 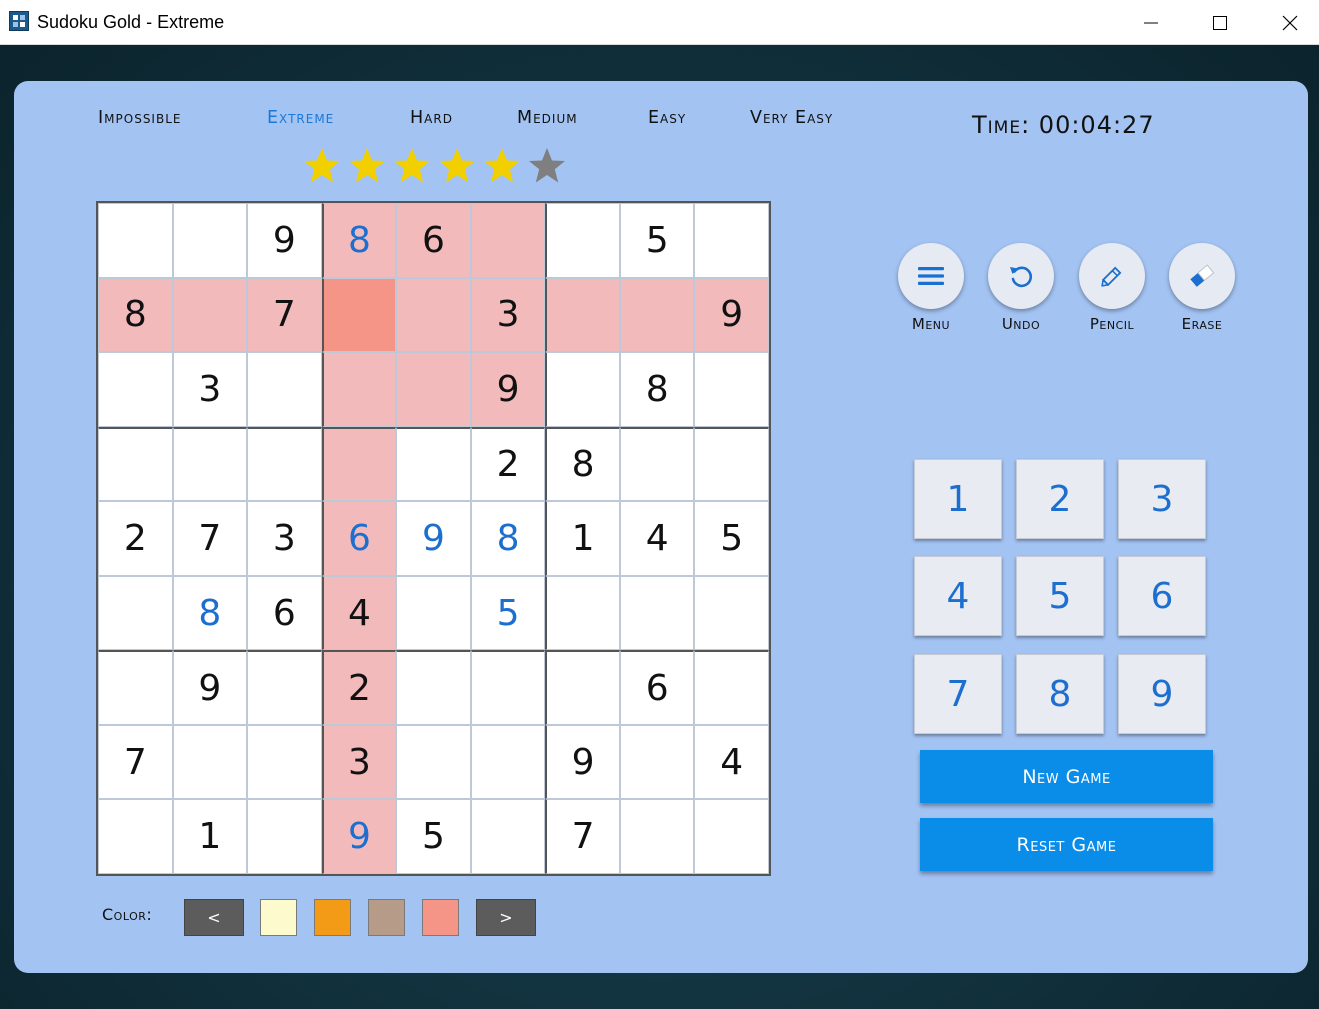 What do you see at coordinates (1162, 596) in the screenshot?
I see `numpad-button-6: 6` at bounding box center [1162, 596].